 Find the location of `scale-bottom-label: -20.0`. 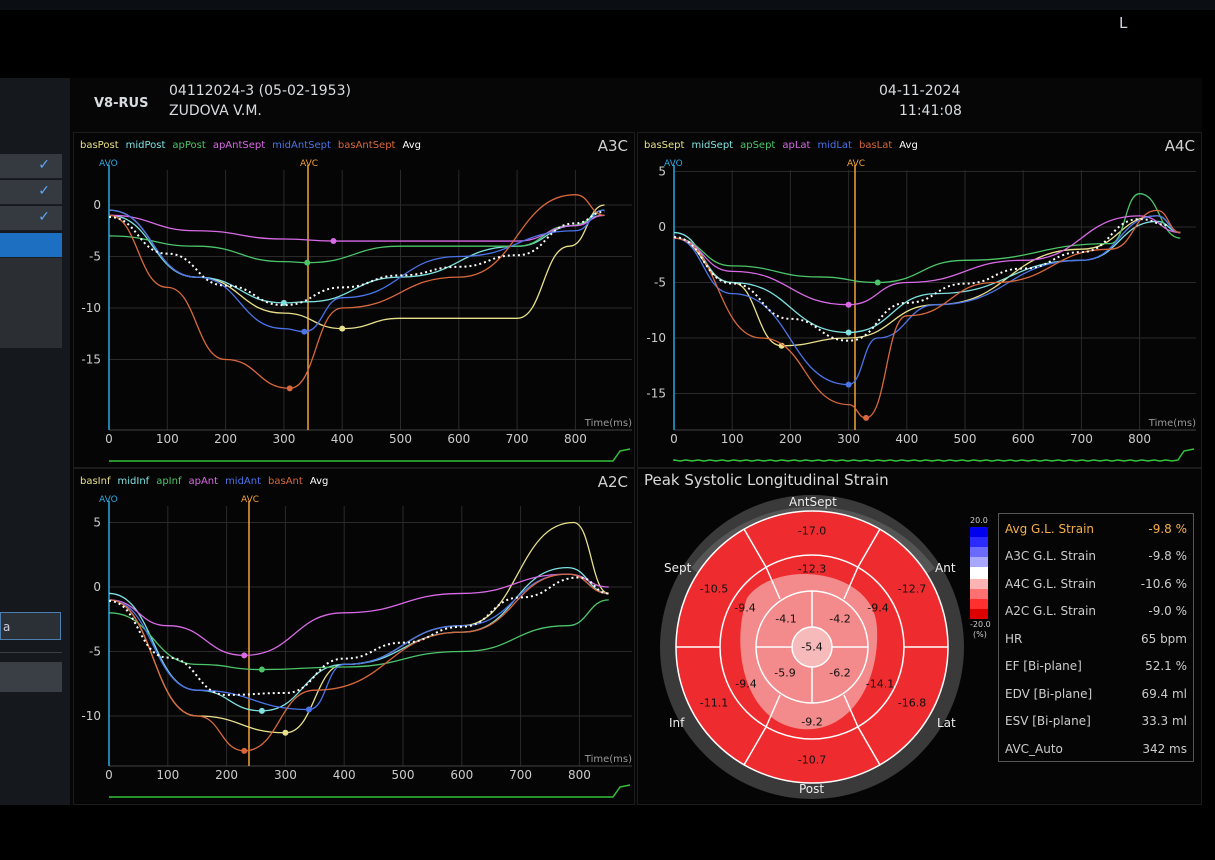

scale-bottom-label: -20.0 is located at coordinates (980, 624).